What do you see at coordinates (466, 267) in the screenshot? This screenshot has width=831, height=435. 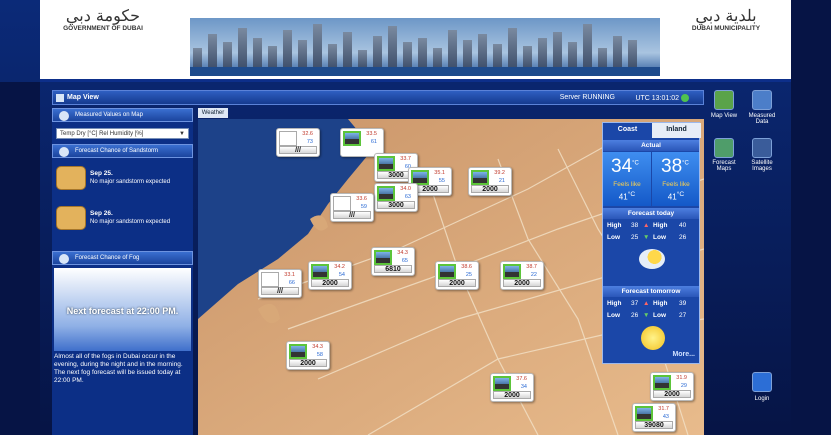 I see `station-temp: 38.6` at bounding box center [466, 267].